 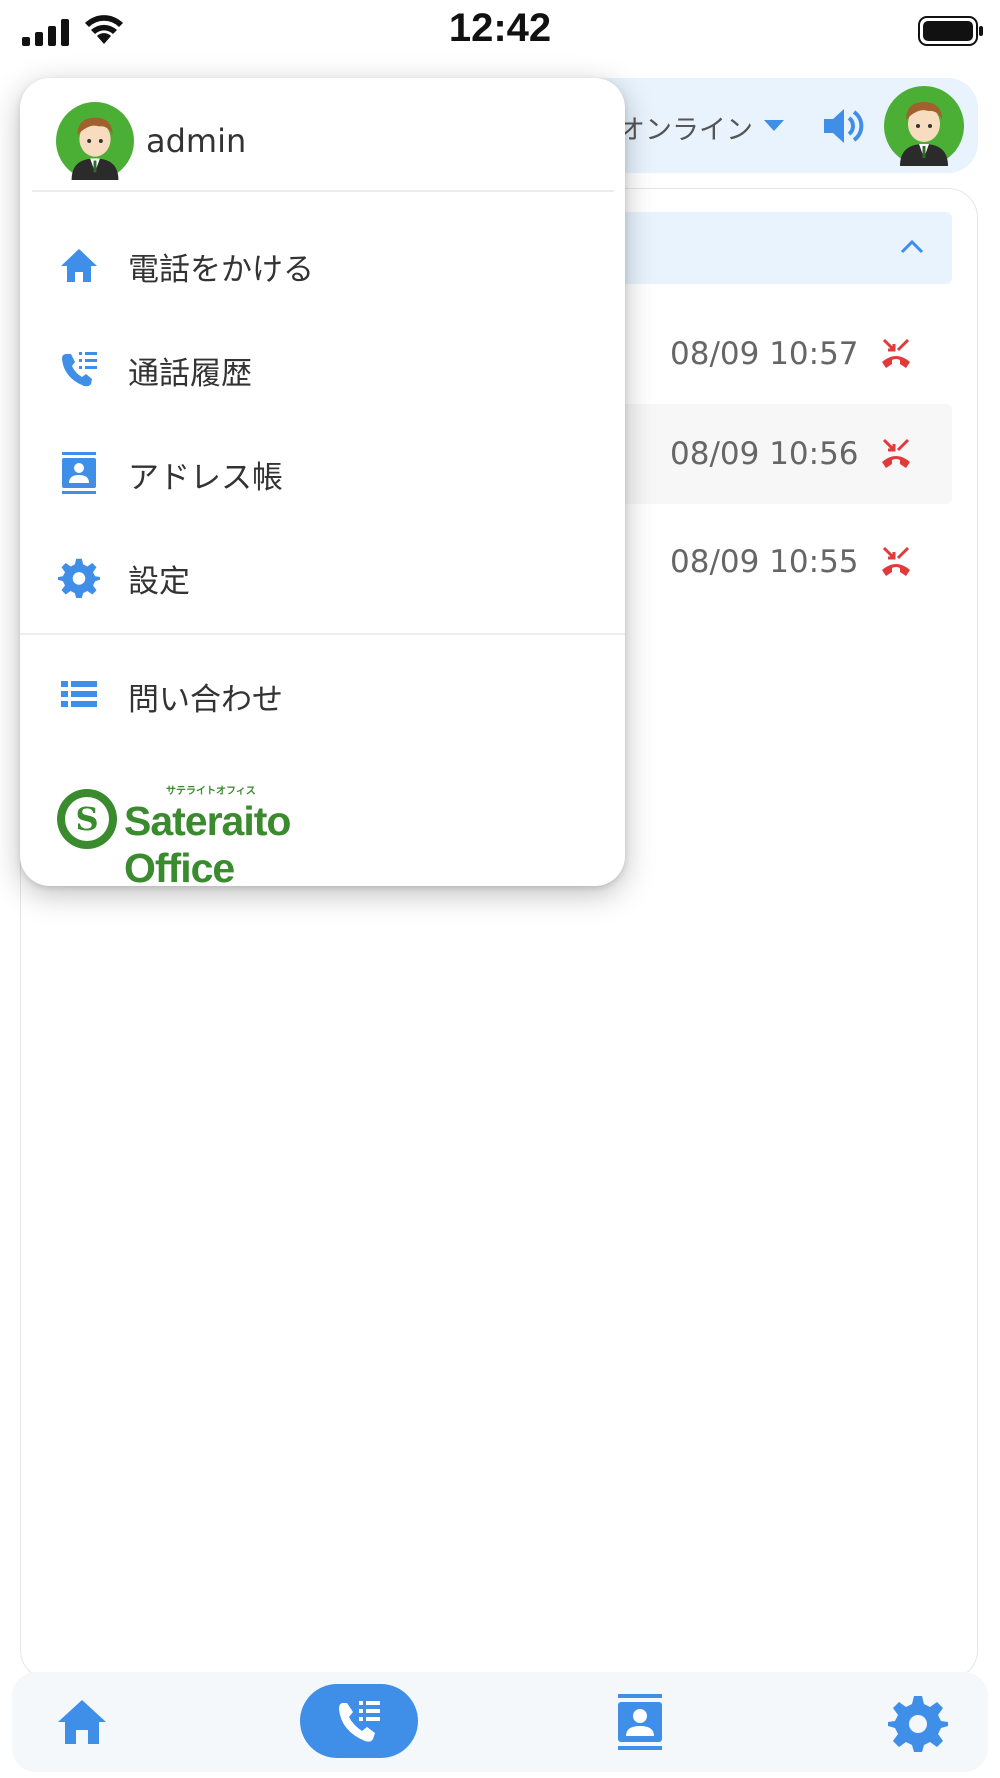 I want to click on nav-call-history-button, so click(x=359, y=1721).